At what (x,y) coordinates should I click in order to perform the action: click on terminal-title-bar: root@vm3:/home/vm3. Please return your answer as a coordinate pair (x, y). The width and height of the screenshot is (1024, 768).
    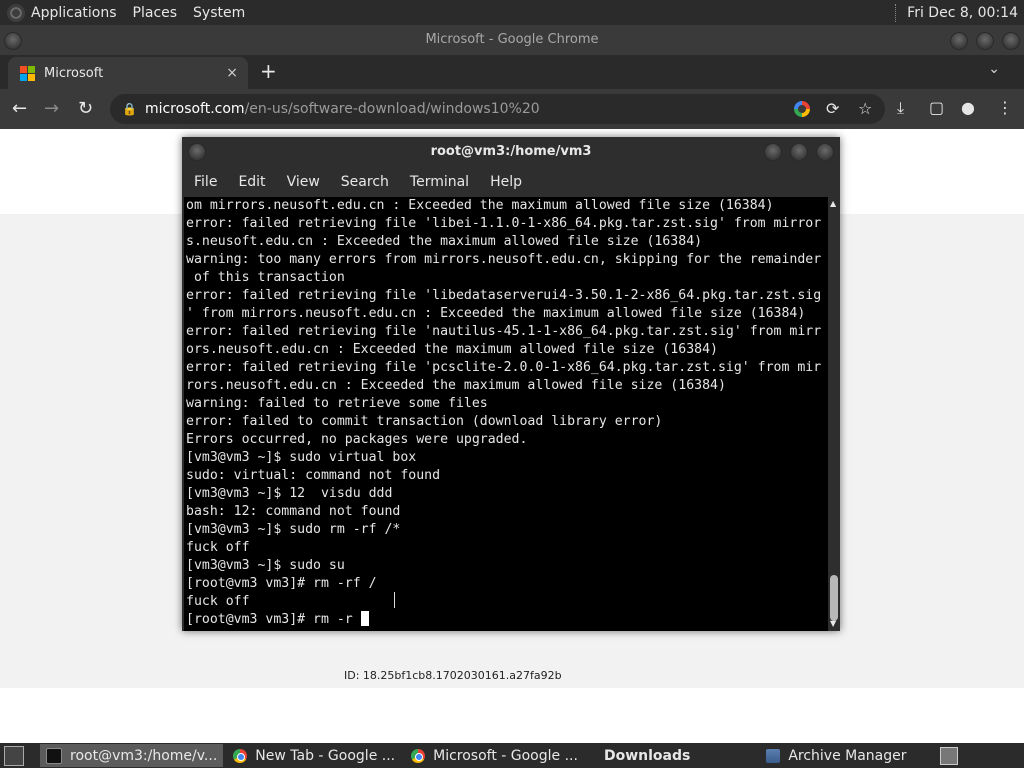
    Looking at the image, I should click on (511, 152).